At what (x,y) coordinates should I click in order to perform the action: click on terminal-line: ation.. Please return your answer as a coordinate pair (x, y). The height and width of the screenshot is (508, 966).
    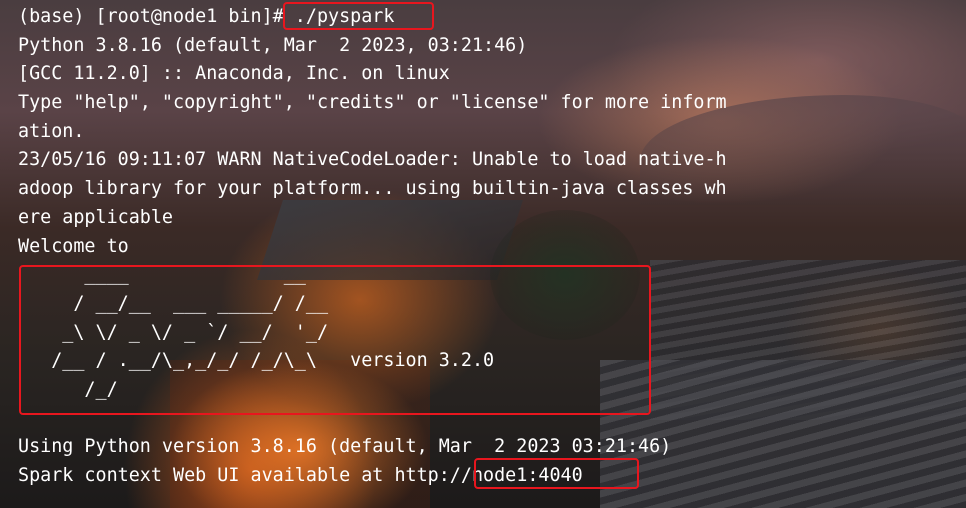
    Looking at the image, I should click on (51, 131).